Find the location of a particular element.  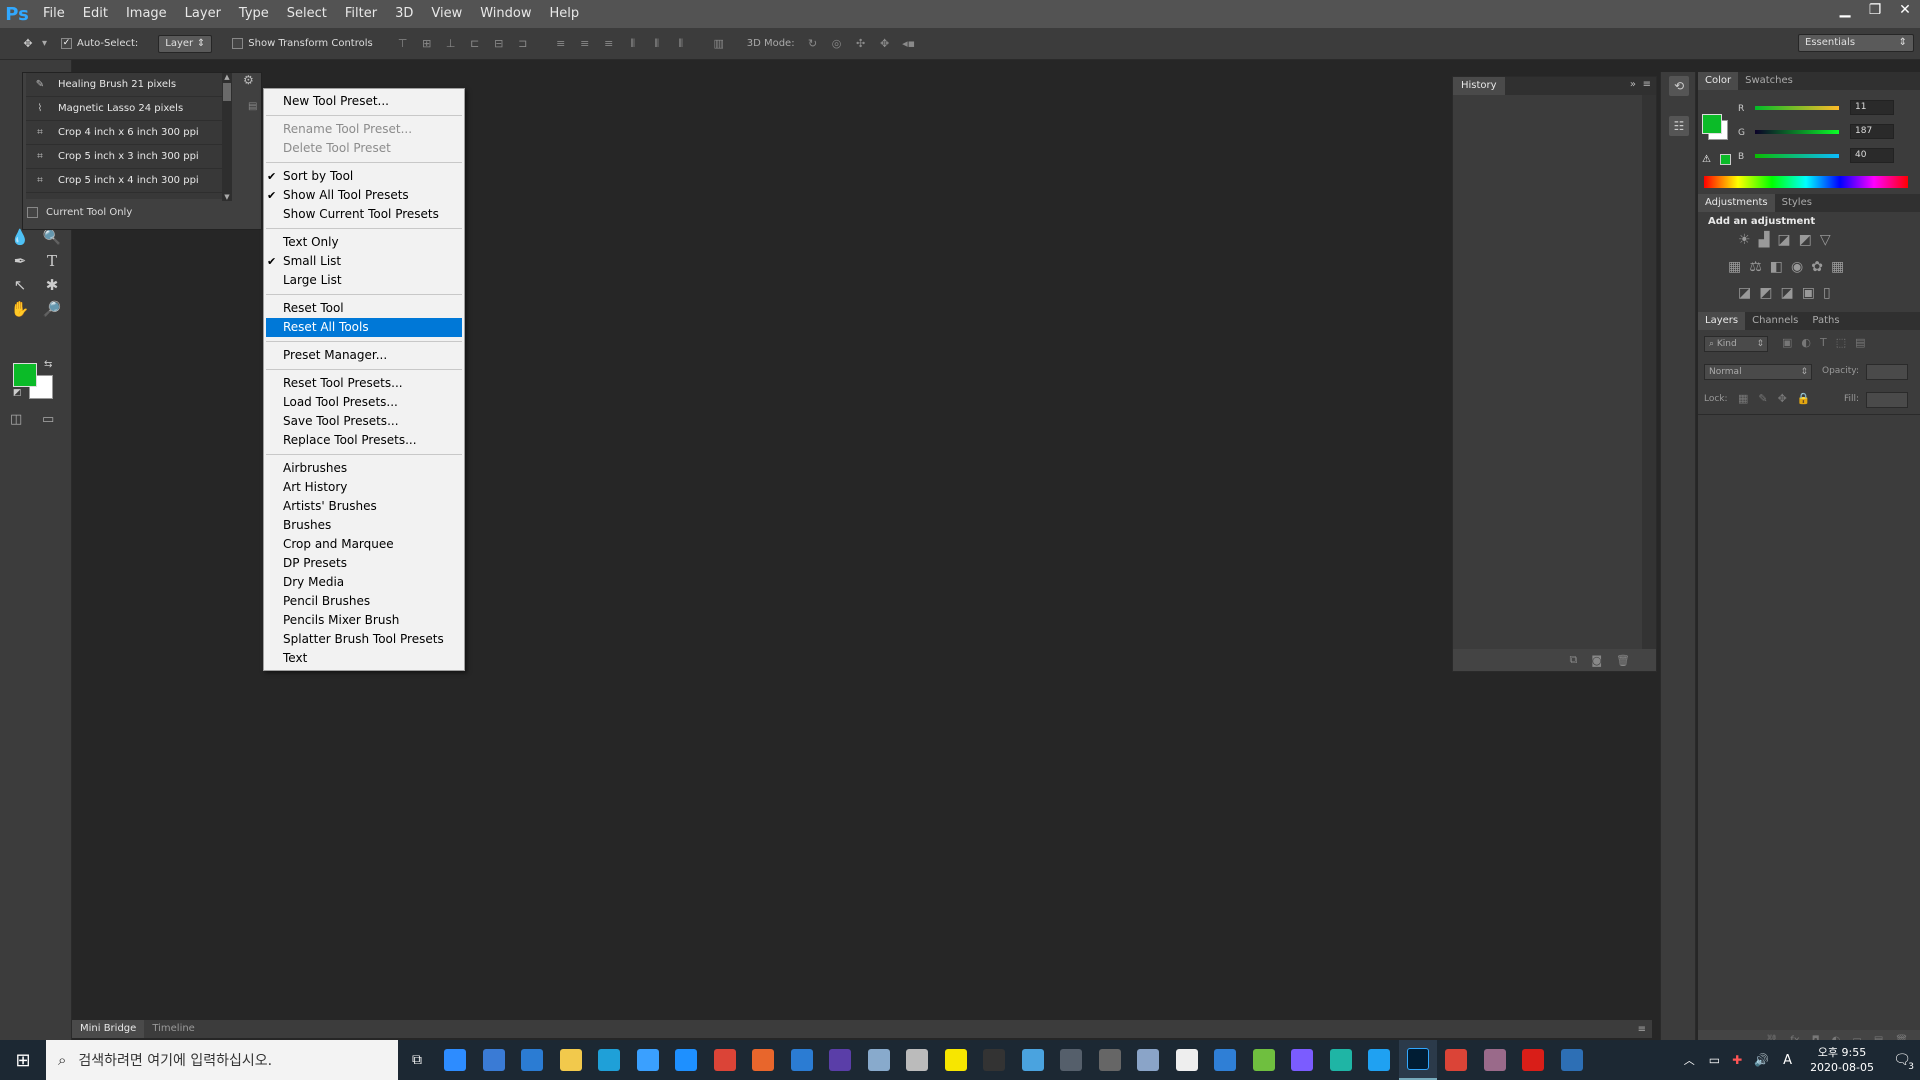

presets-scrollbar: ▲ ▼ is located at coordinates (227, 137).